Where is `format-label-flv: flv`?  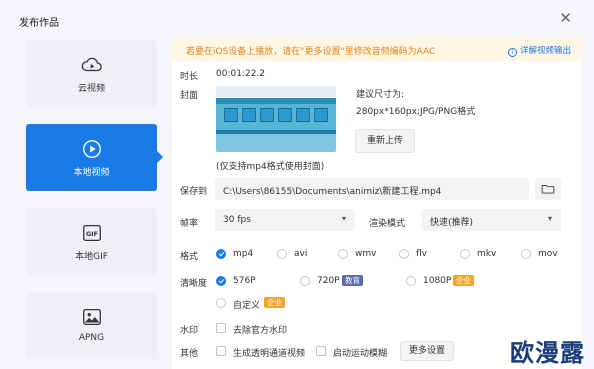
format-label-flv: flv is located at coordinates (421, 254).